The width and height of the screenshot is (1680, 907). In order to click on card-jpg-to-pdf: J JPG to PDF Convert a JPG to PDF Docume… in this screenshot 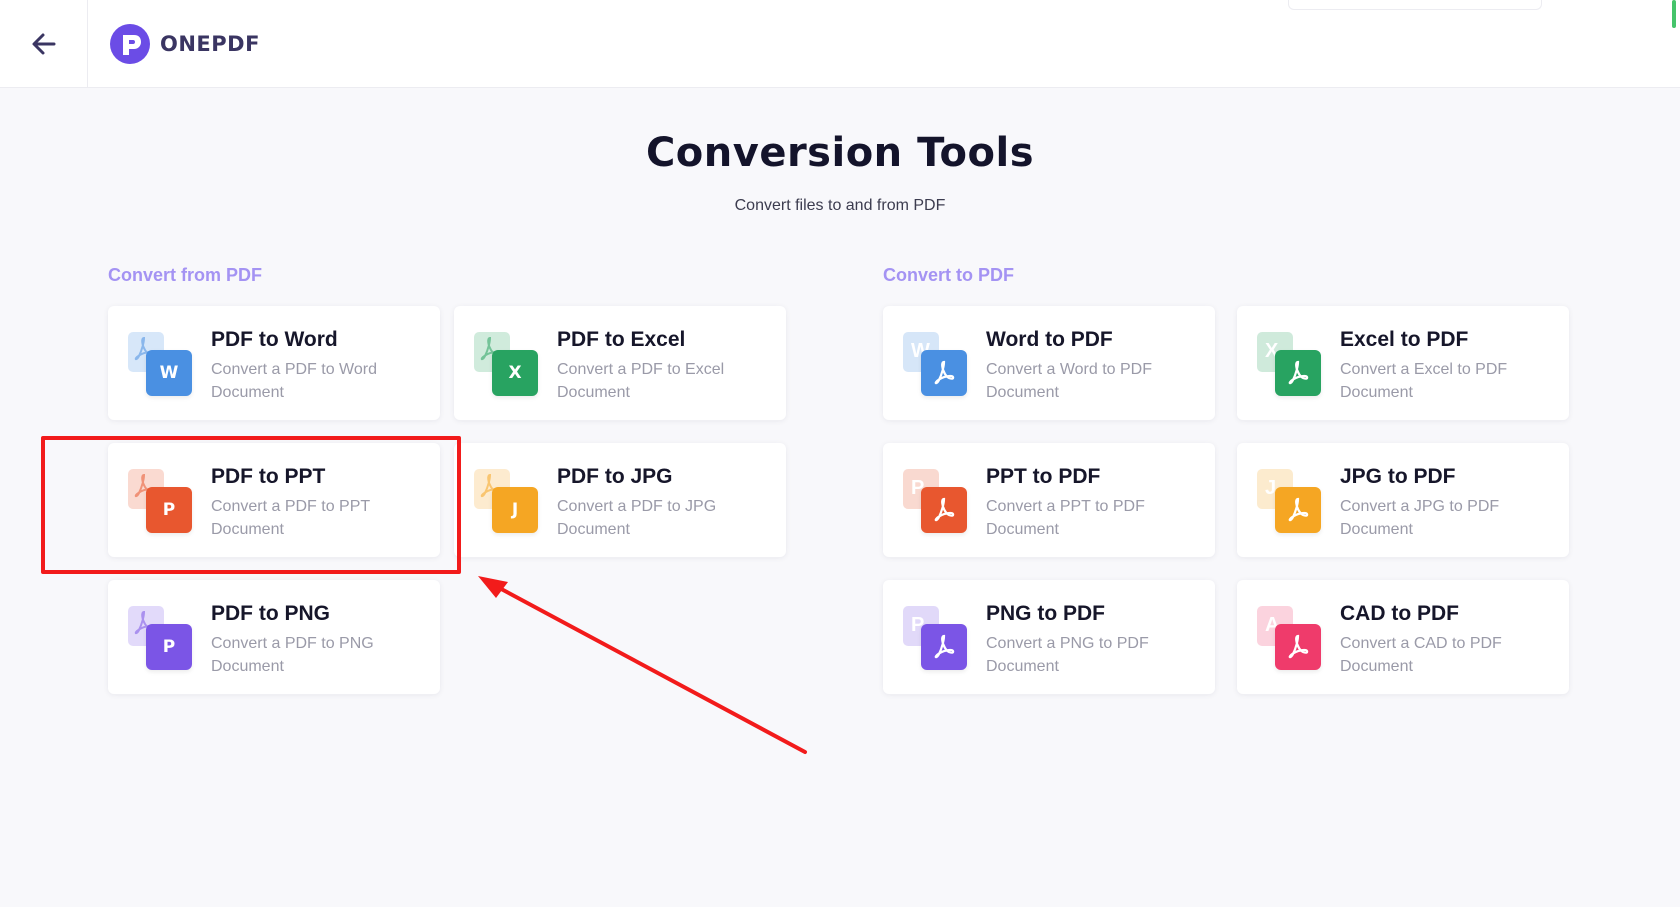, I will do `click(1403, 500)`.